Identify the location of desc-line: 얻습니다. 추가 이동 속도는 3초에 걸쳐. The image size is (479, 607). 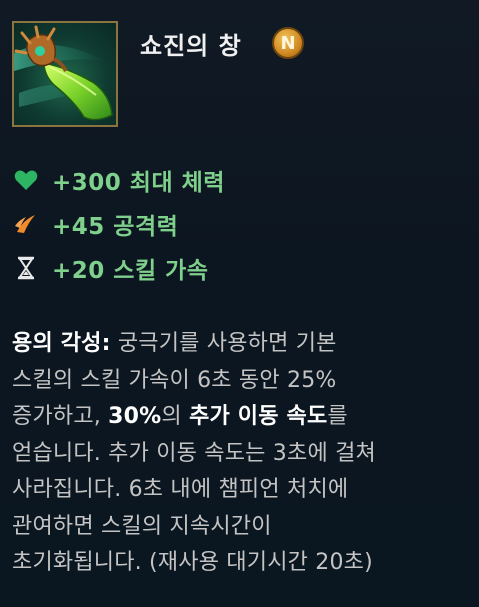
(194, 453).